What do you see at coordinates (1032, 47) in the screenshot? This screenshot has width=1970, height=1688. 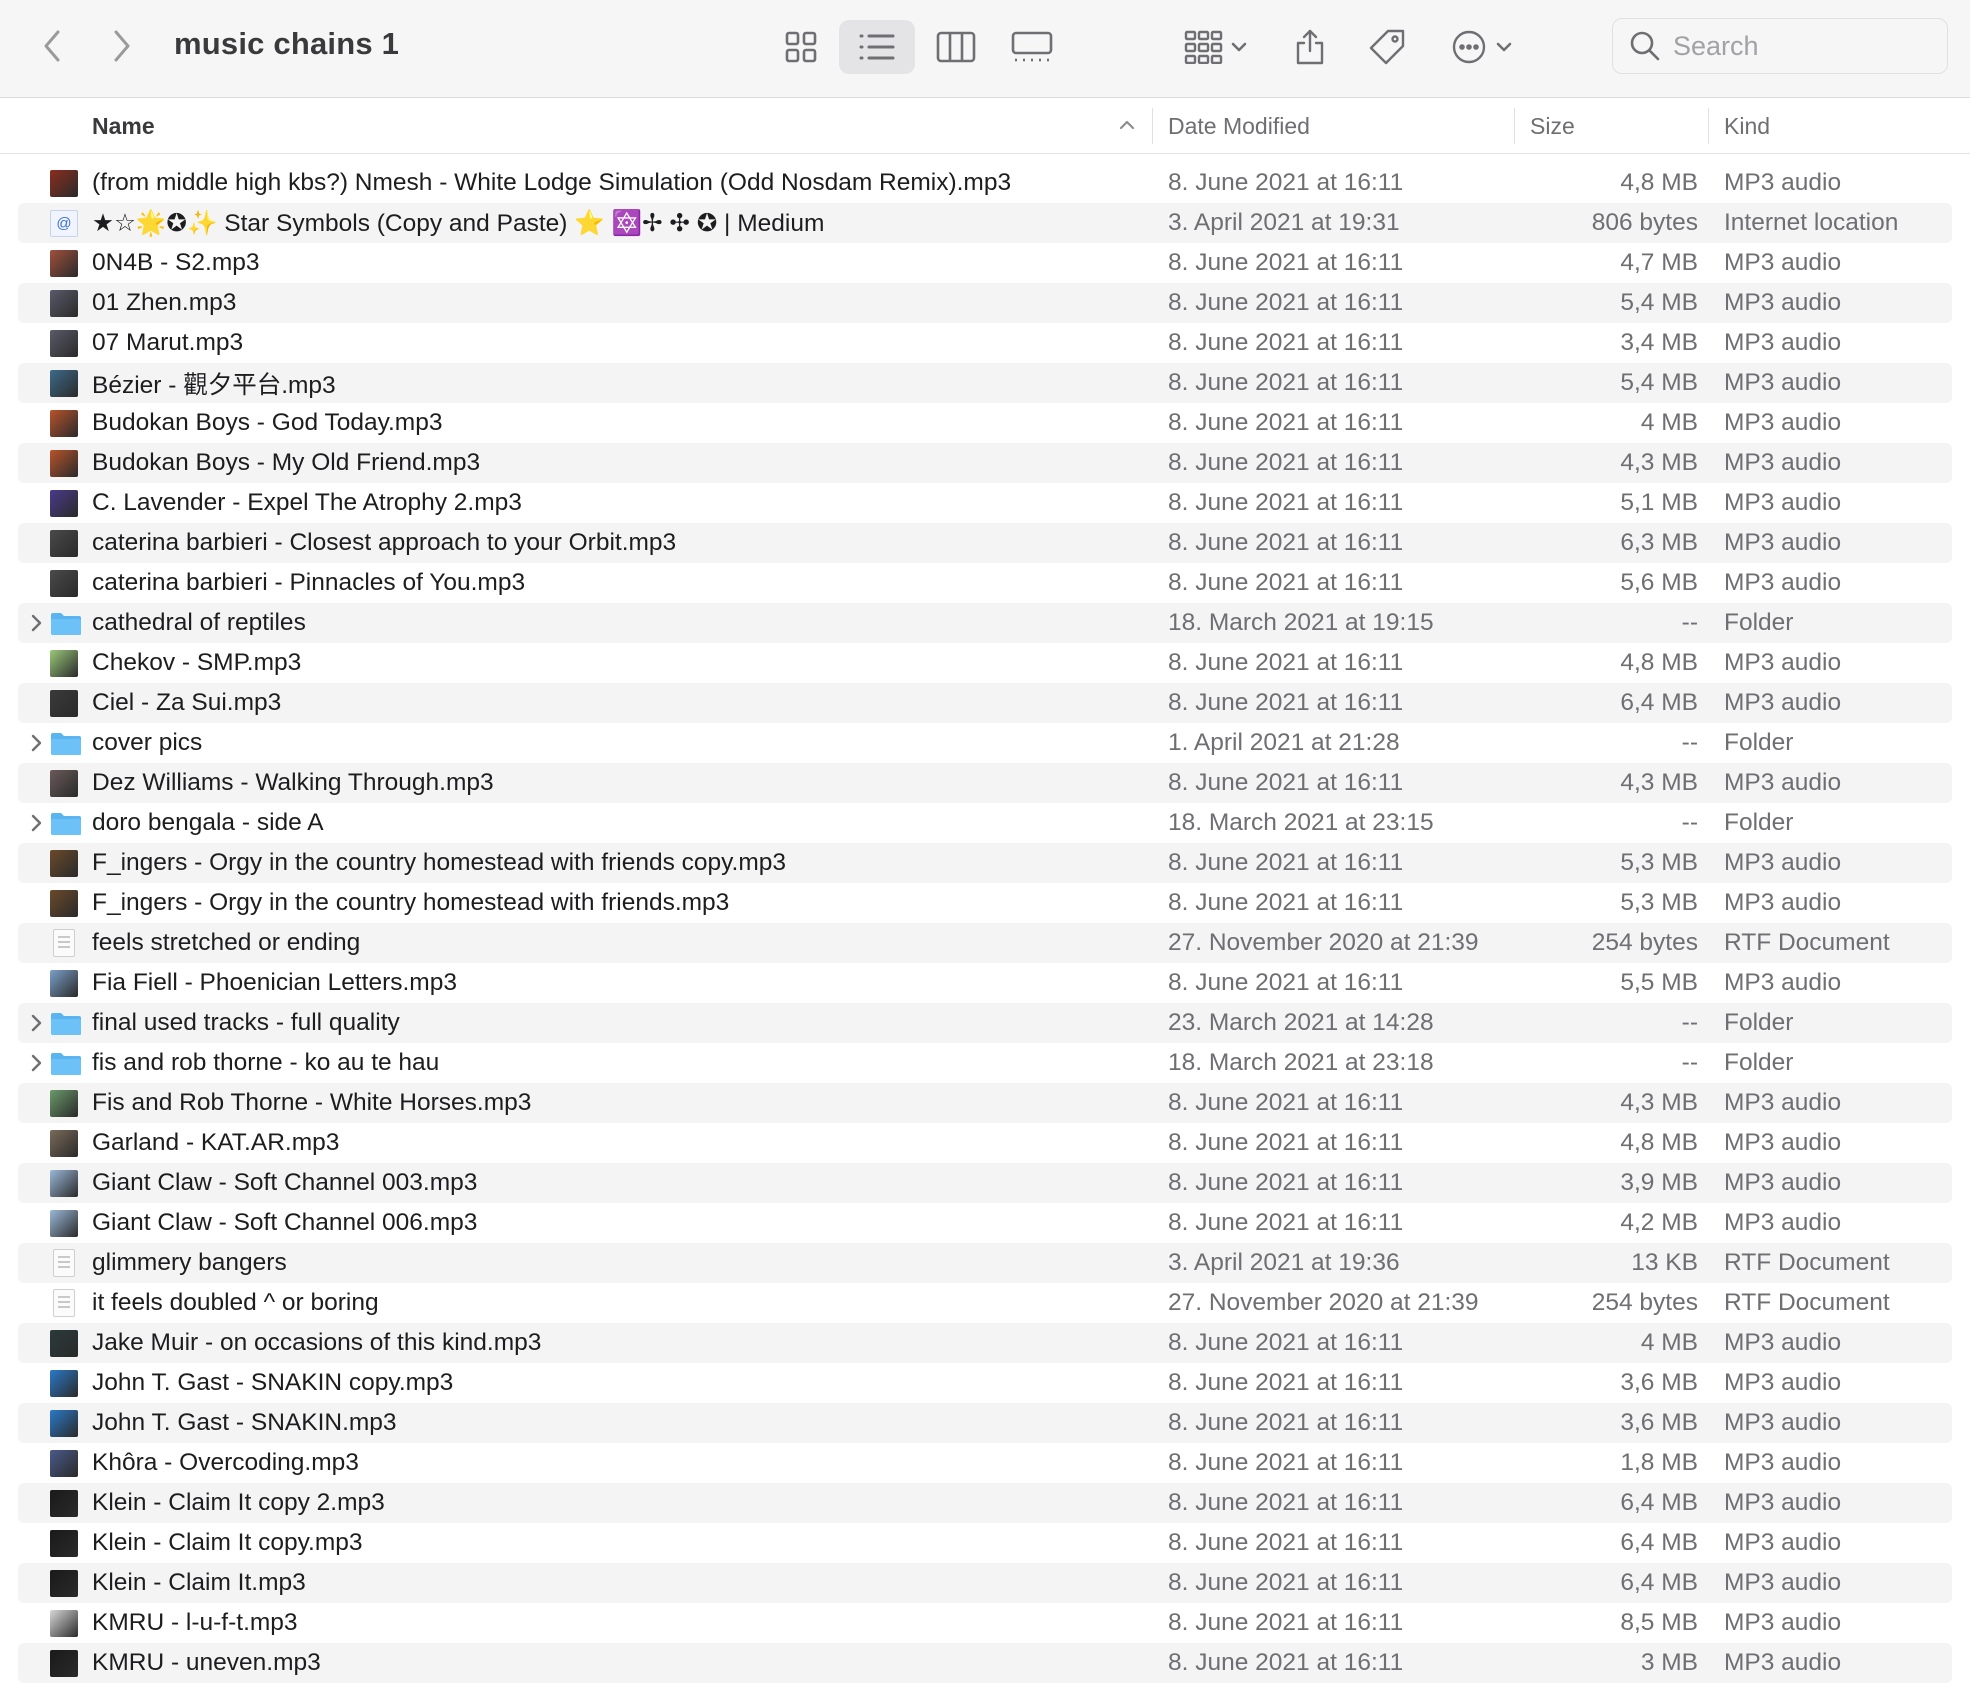 I see `gallery-view-button` at bounding box center [1032, 47].